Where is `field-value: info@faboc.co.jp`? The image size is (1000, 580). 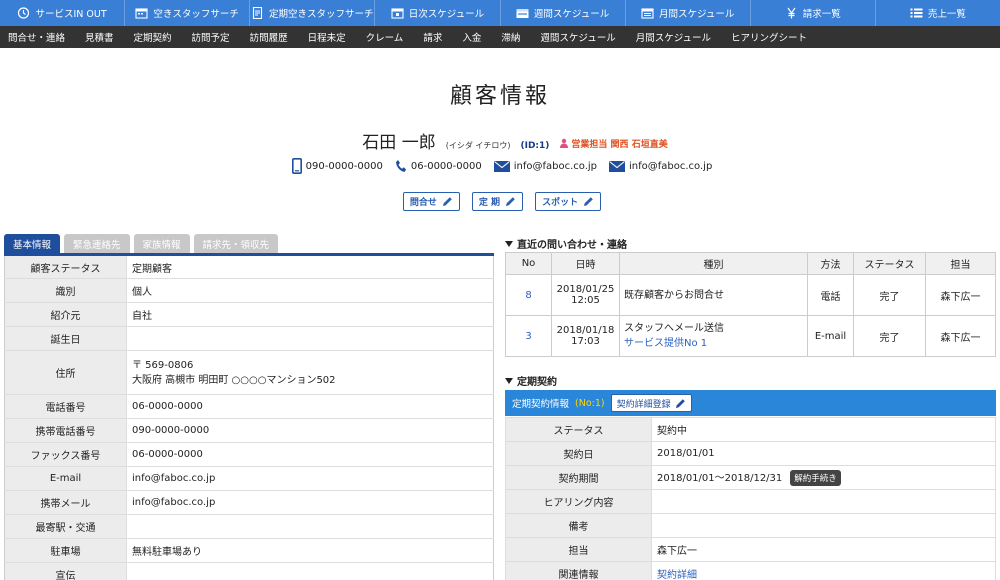
field-value: info@faboc.co.jp is located at coordinates (310, 478).